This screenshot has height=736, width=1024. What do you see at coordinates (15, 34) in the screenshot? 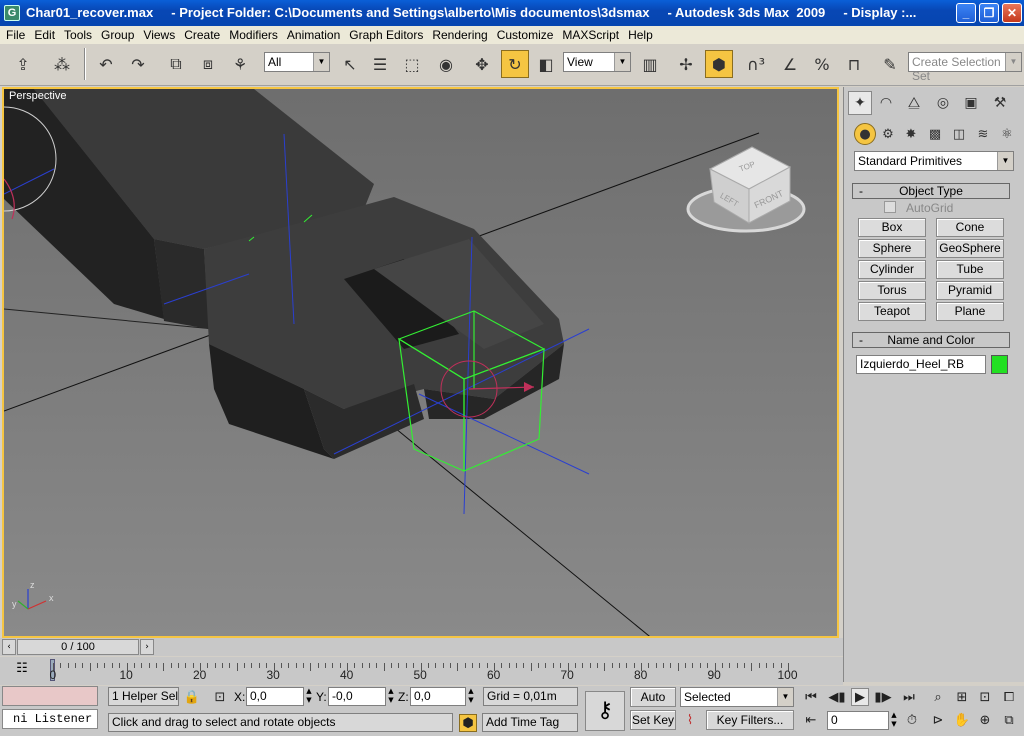
I see `menu-file: File` at bounding box center [15, 34].